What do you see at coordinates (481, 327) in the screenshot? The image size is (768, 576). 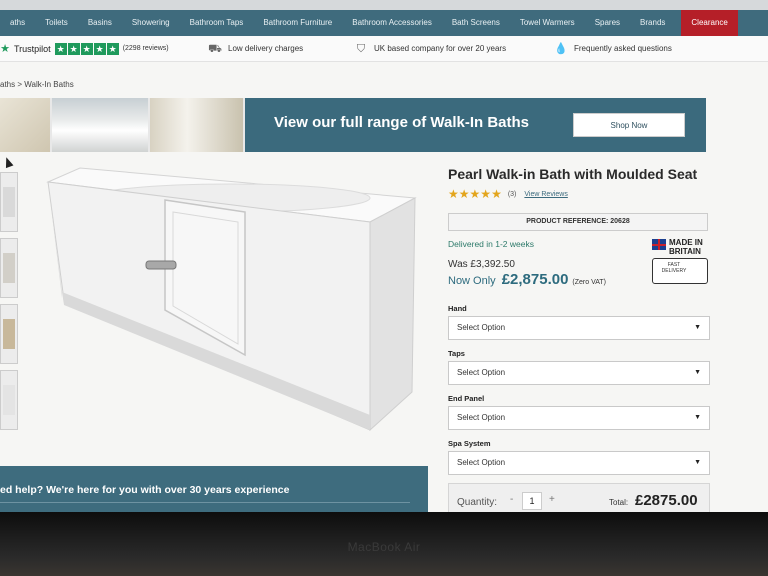 I see `hand-select-value: Select Option` at bounding box center [481, 327].